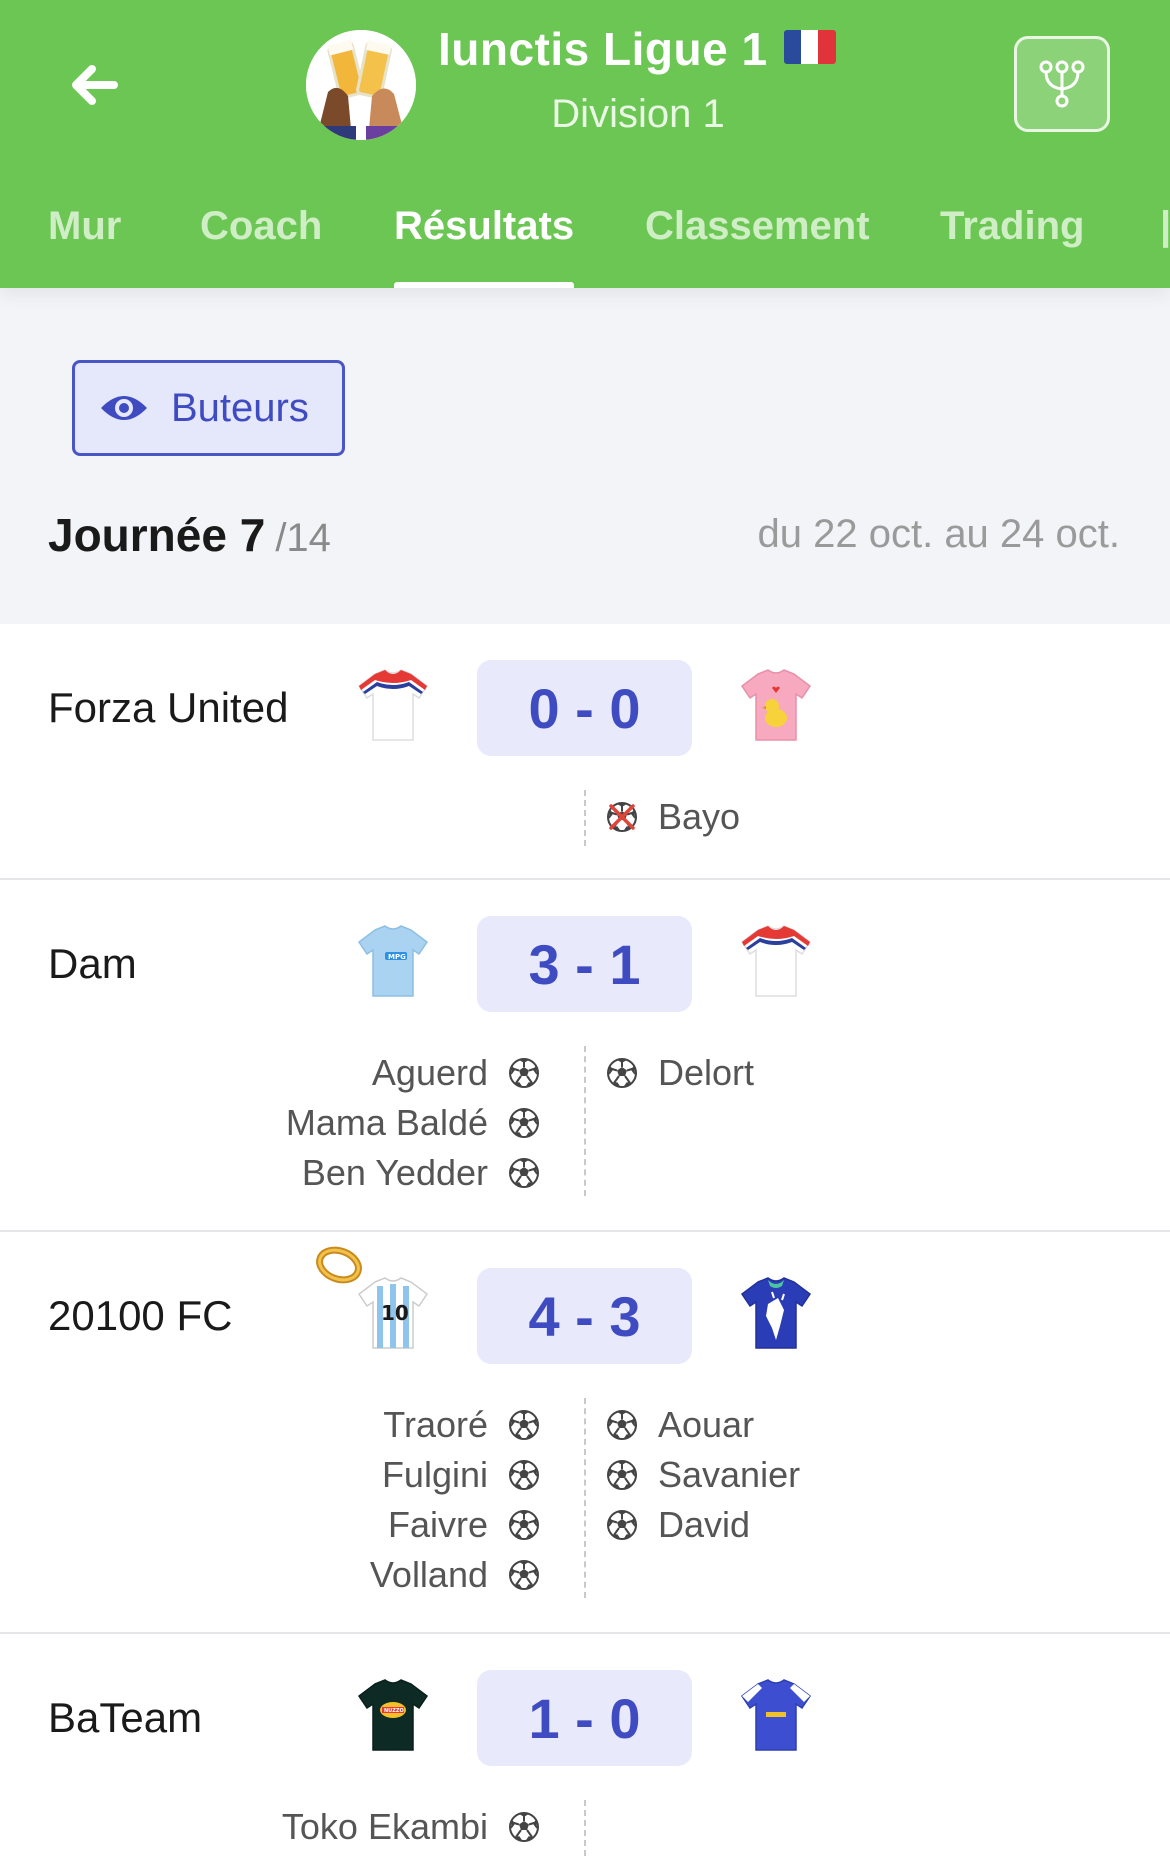  Describe the element at coordinates (584, 1316) in the screenshot. I see `match-score: 4 - 3` at that location.